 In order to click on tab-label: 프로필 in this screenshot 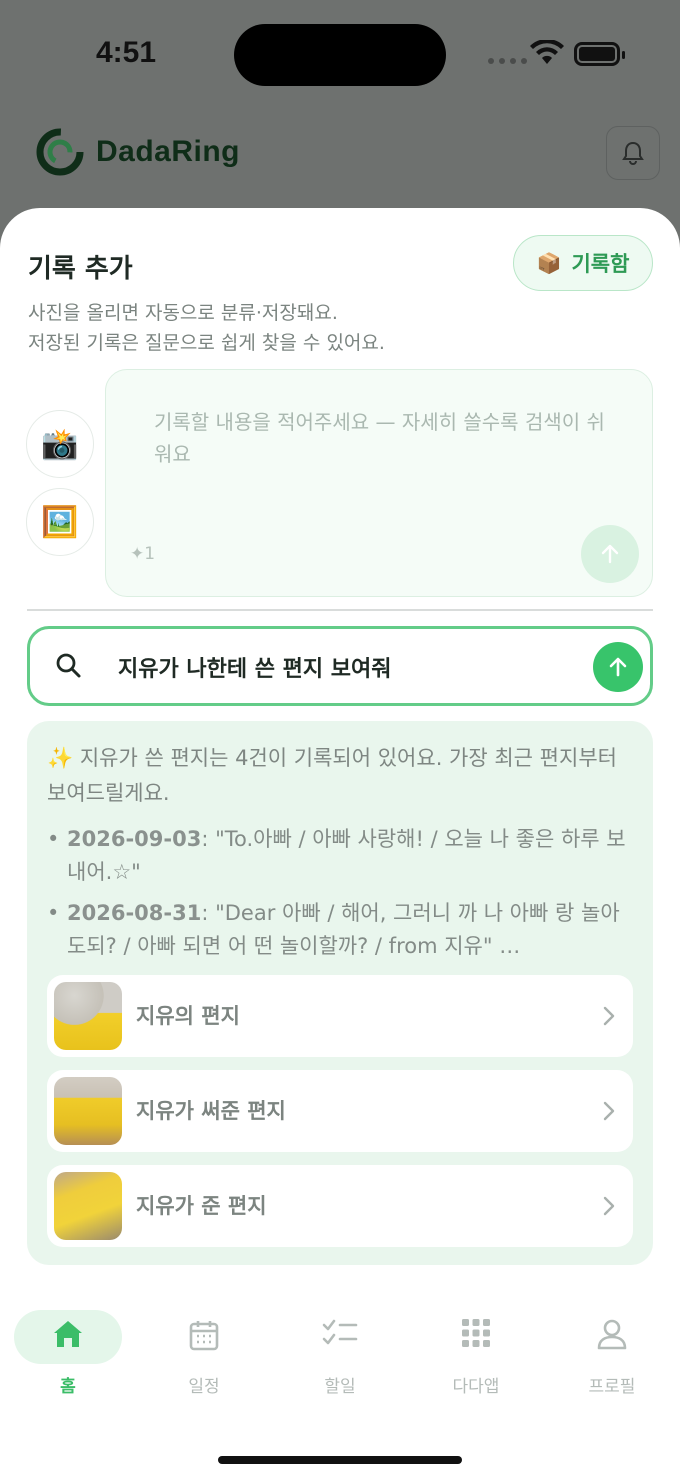, I will do `click(612, 1387)`.